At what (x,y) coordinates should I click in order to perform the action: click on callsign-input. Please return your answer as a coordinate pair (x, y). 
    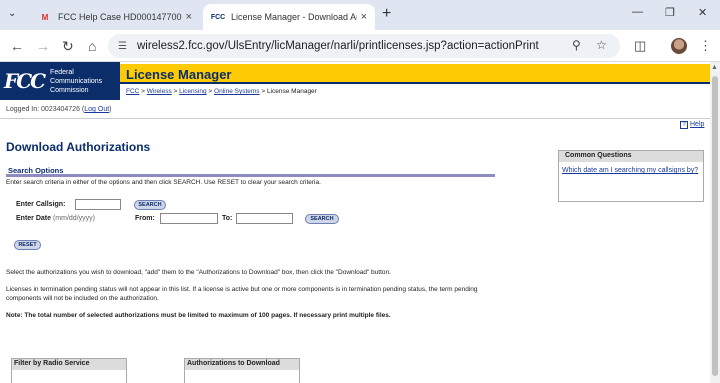
    Looking at the image, I should click on (98, 204).